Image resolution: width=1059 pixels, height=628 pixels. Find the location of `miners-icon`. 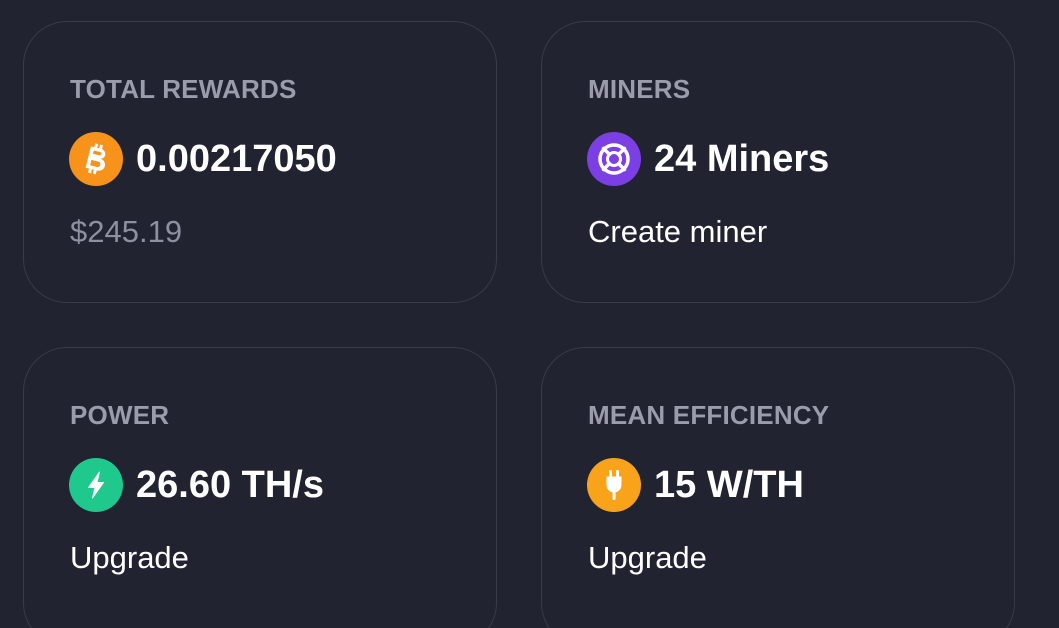

miners-icon is located at coordinates (614, 159).